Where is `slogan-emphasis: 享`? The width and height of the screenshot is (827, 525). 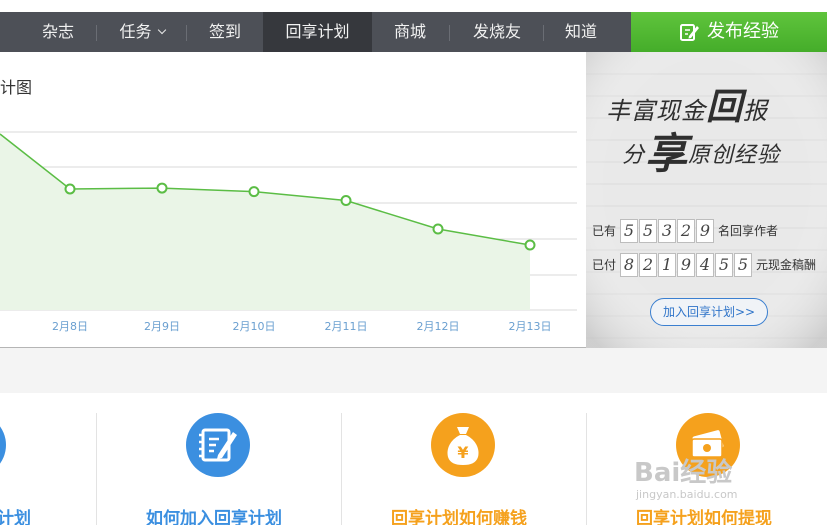 slogan-emphasis: 享 is located at coordinates (667, 153).